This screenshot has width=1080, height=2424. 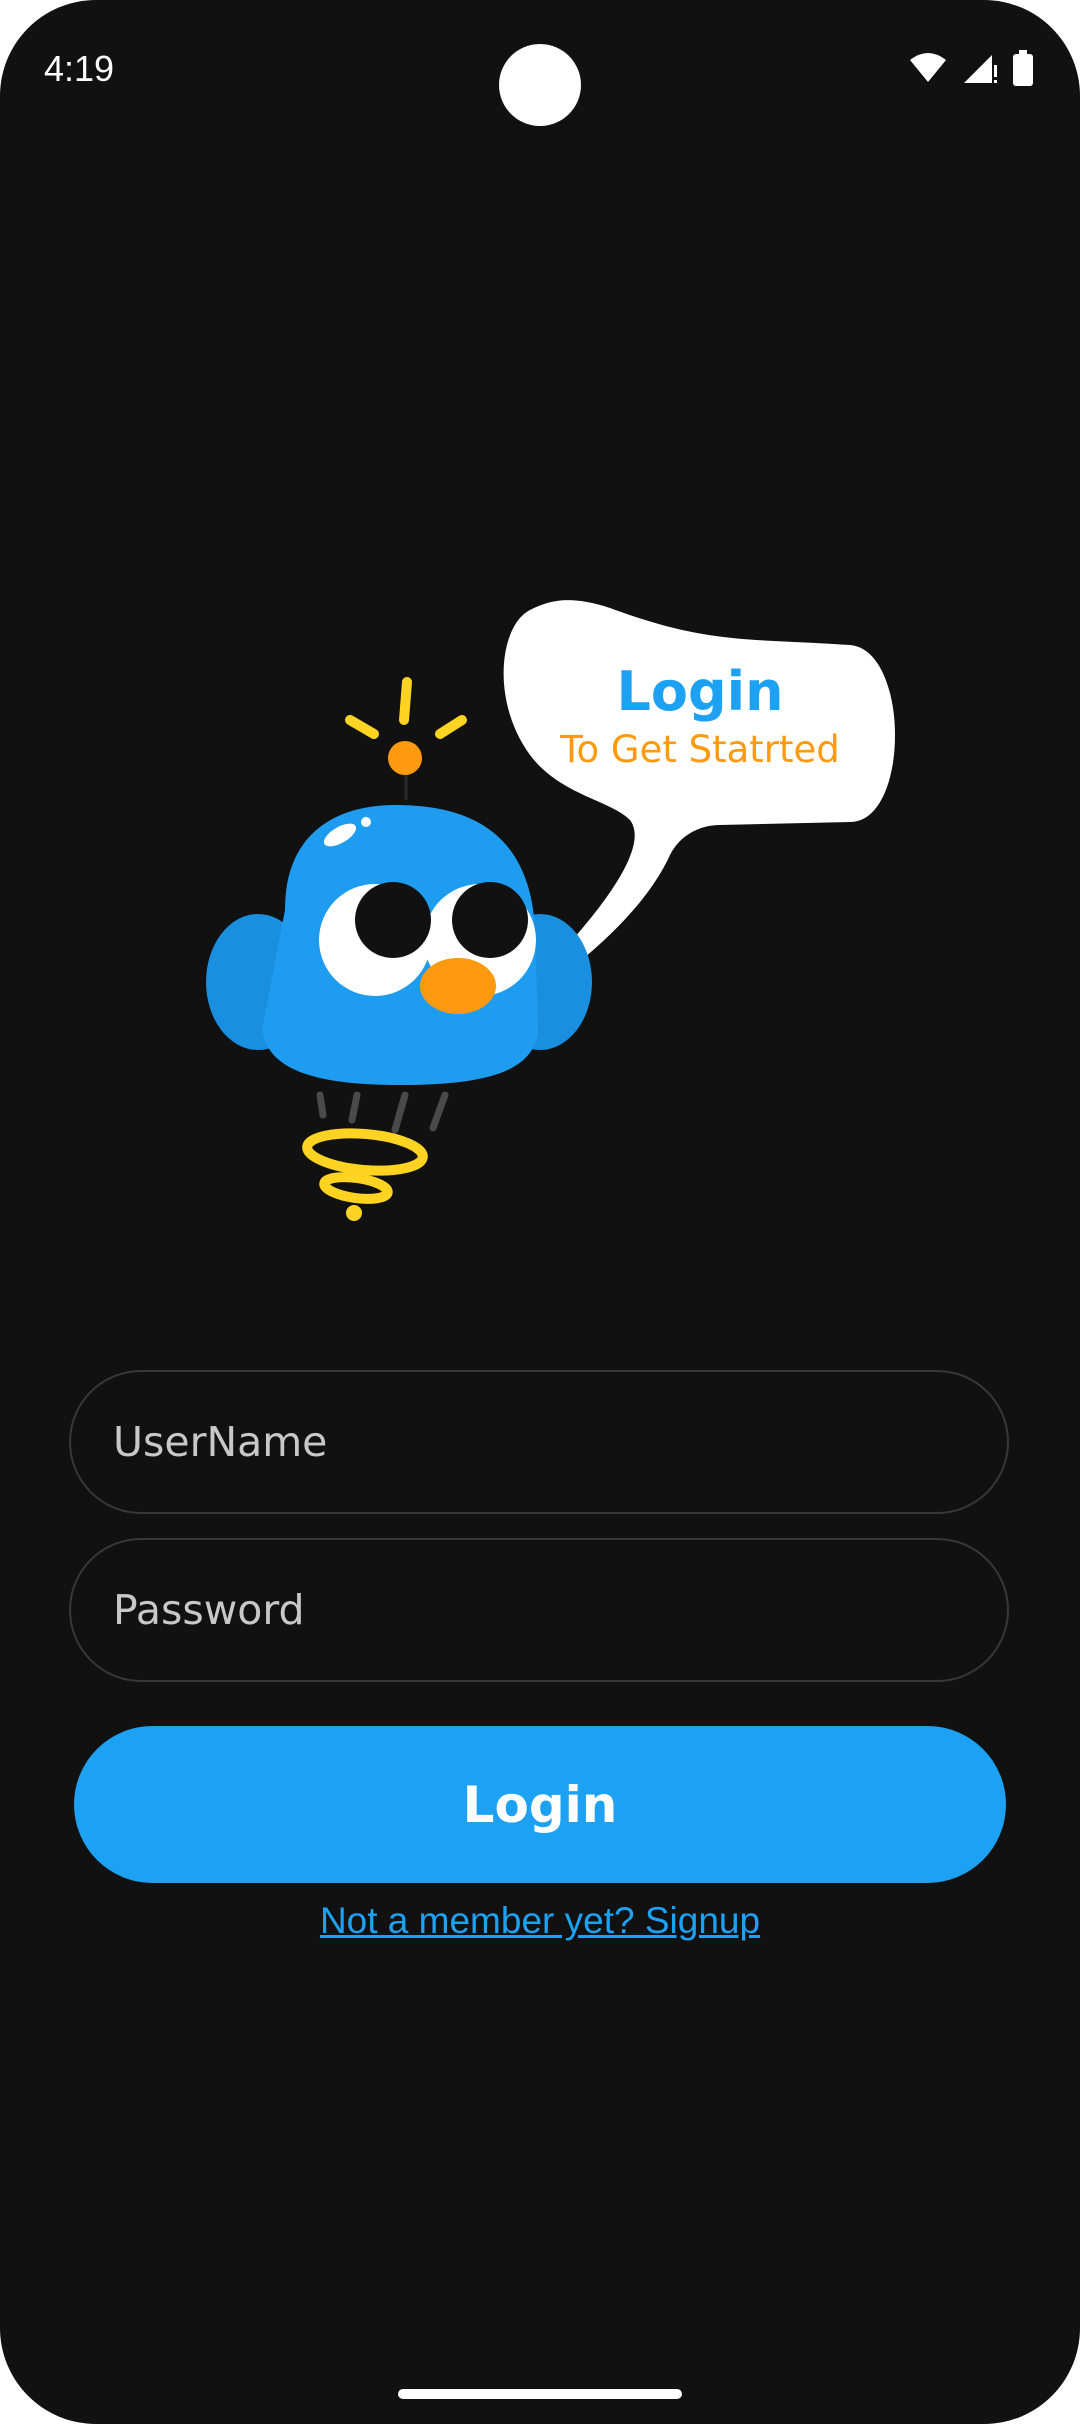 I want to click on status-icons, so click(x=971, y=70).